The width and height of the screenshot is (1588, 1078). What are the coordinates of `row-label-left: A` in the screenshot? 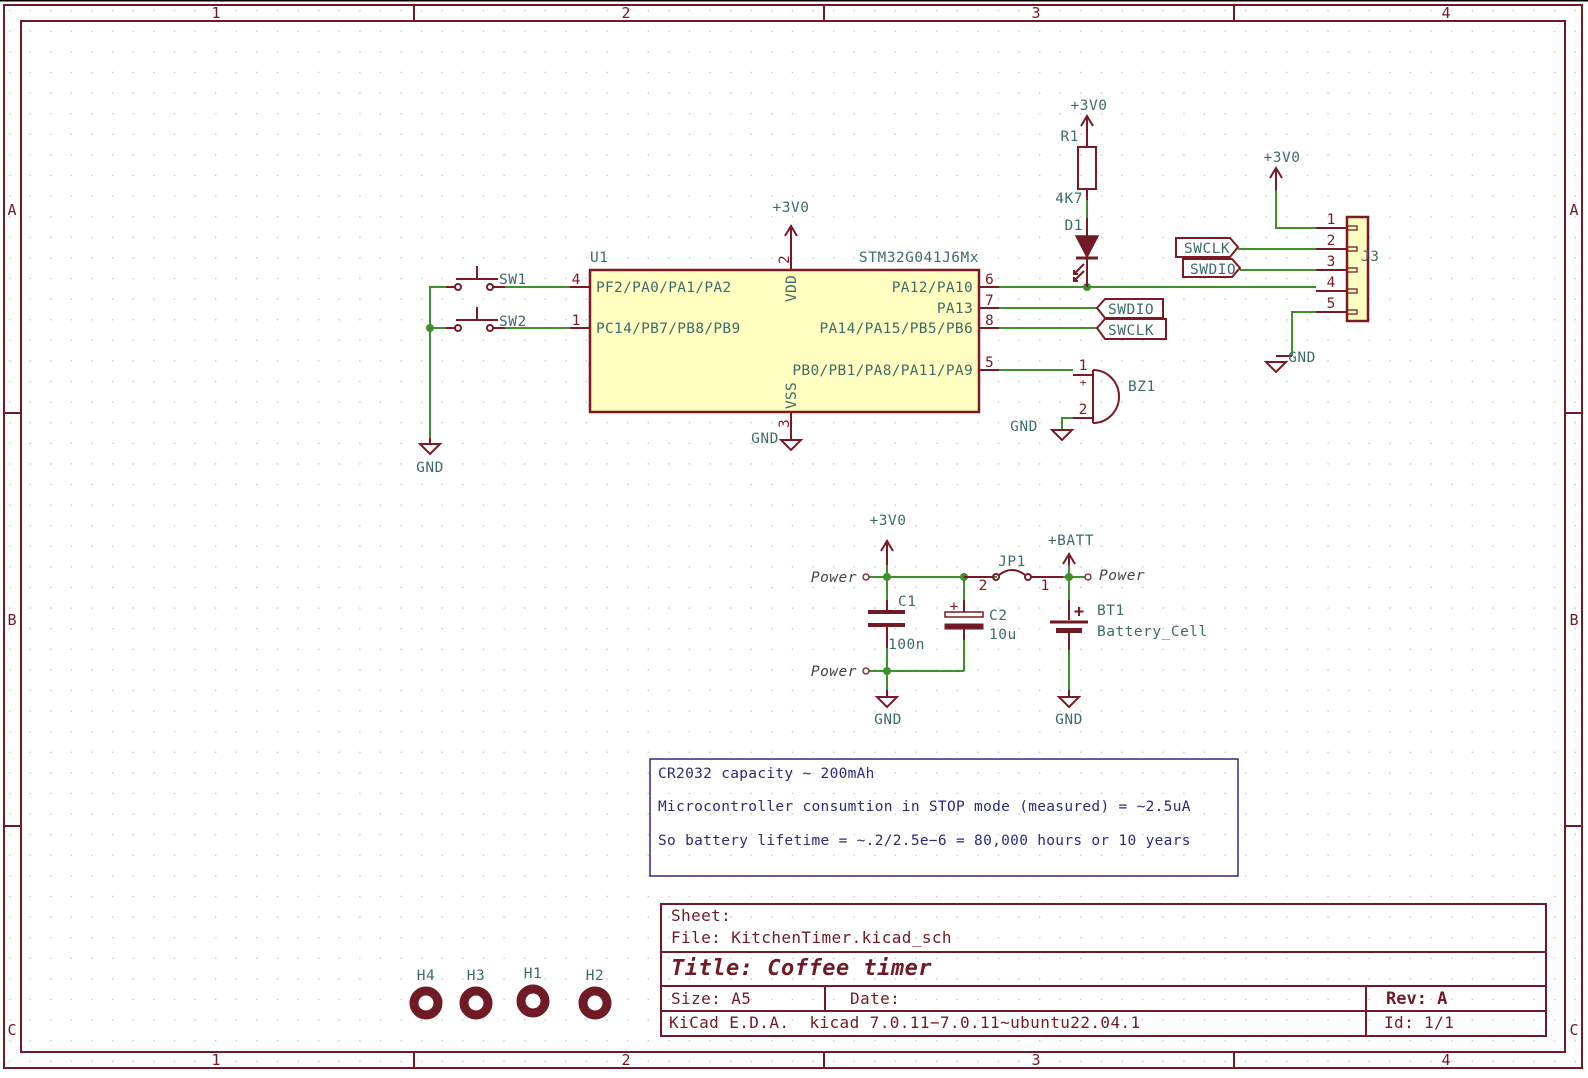 It's located at (11, 210).